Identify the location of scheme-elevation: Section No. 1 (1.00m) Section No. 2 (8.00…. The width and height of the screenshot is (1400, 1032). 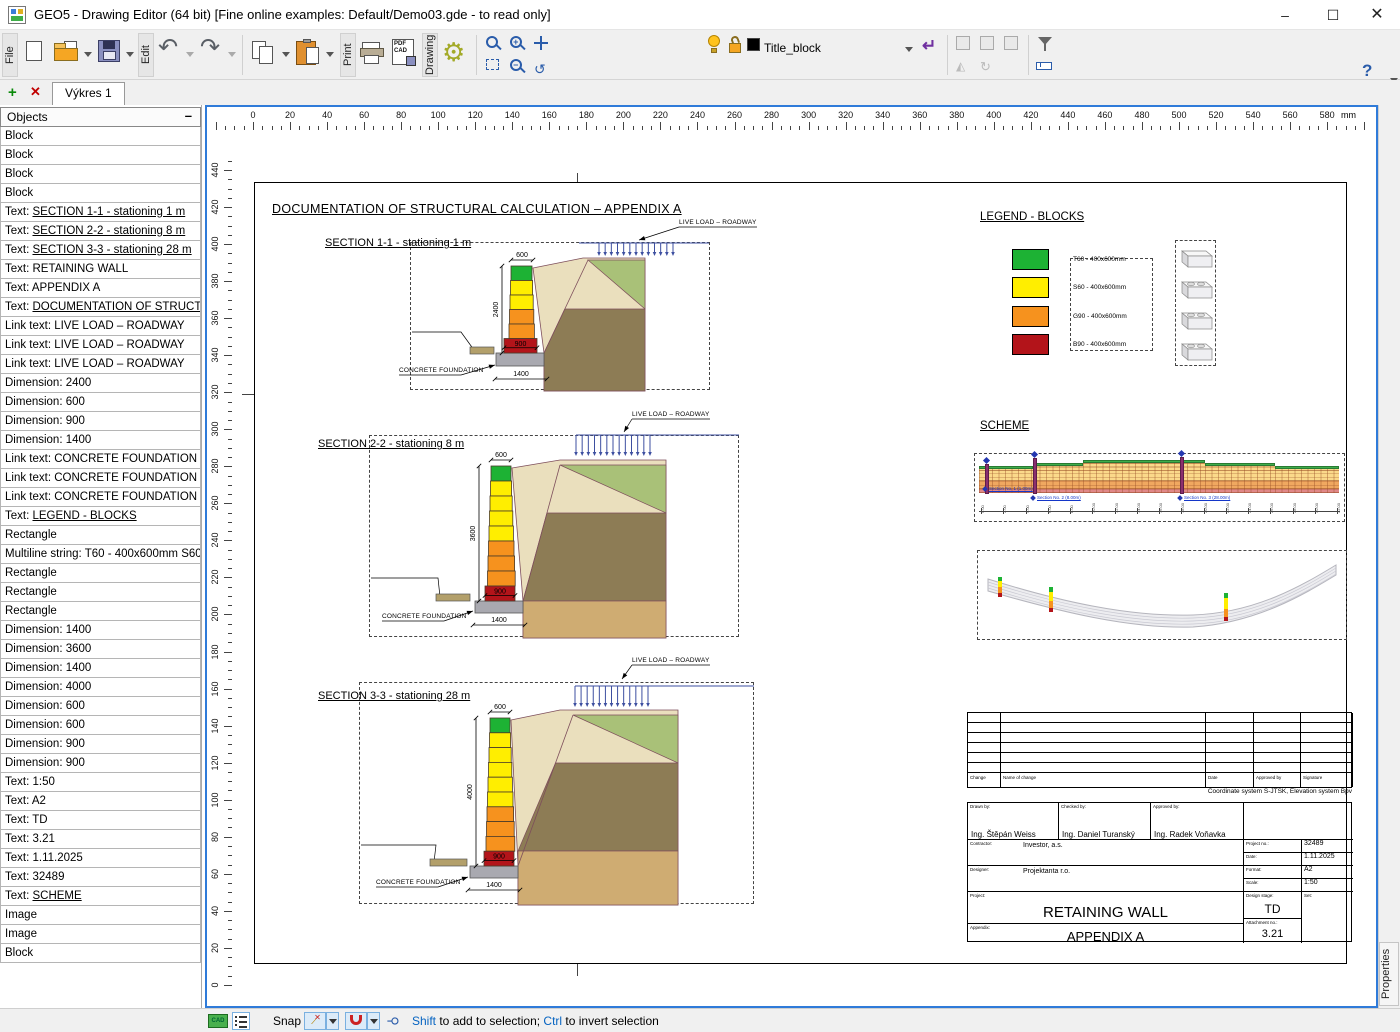
(1159, 485).